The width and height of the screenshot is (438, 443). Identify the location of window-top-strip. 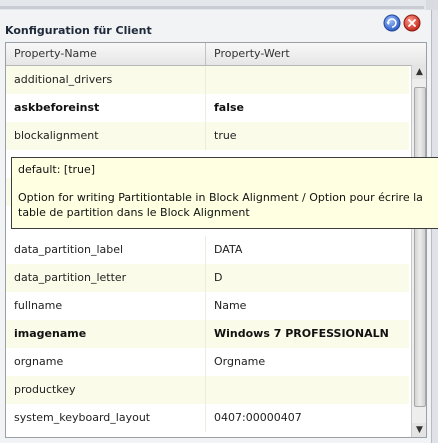
(219, 5).